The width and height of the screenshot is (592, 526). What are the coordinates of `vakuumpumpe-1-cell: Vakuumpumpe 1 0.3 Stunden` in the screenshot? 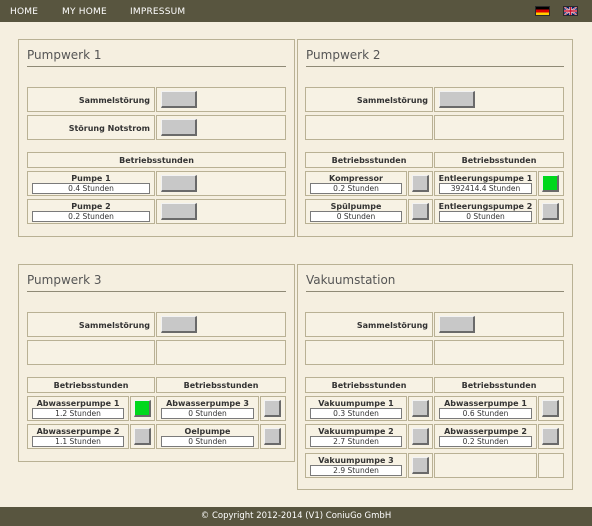 It's located at (356, 408).